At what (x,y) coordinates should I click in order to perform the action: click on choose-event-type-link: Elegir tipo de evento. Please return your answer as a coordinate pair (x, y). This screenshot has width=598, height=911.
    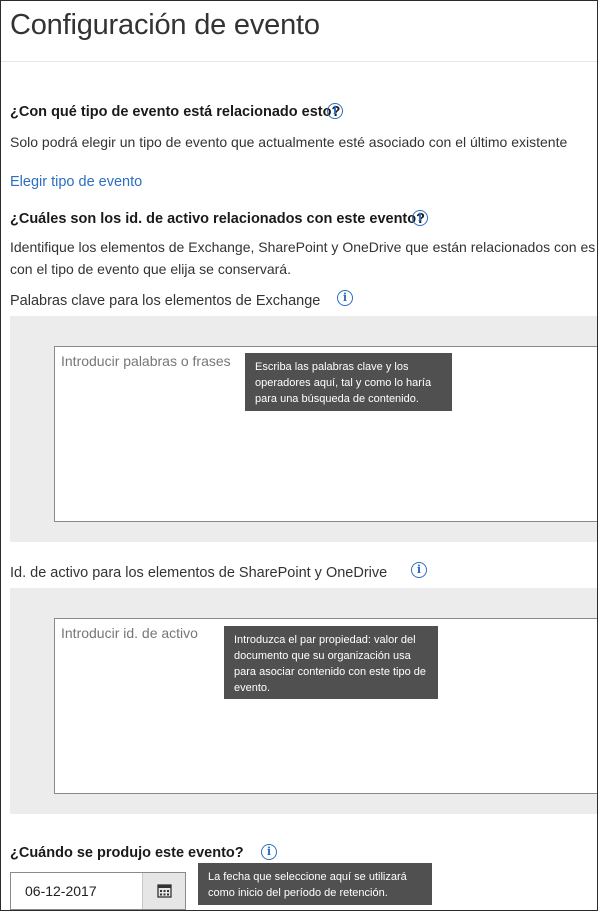
    Looking at the image, I should click on (76, 182).